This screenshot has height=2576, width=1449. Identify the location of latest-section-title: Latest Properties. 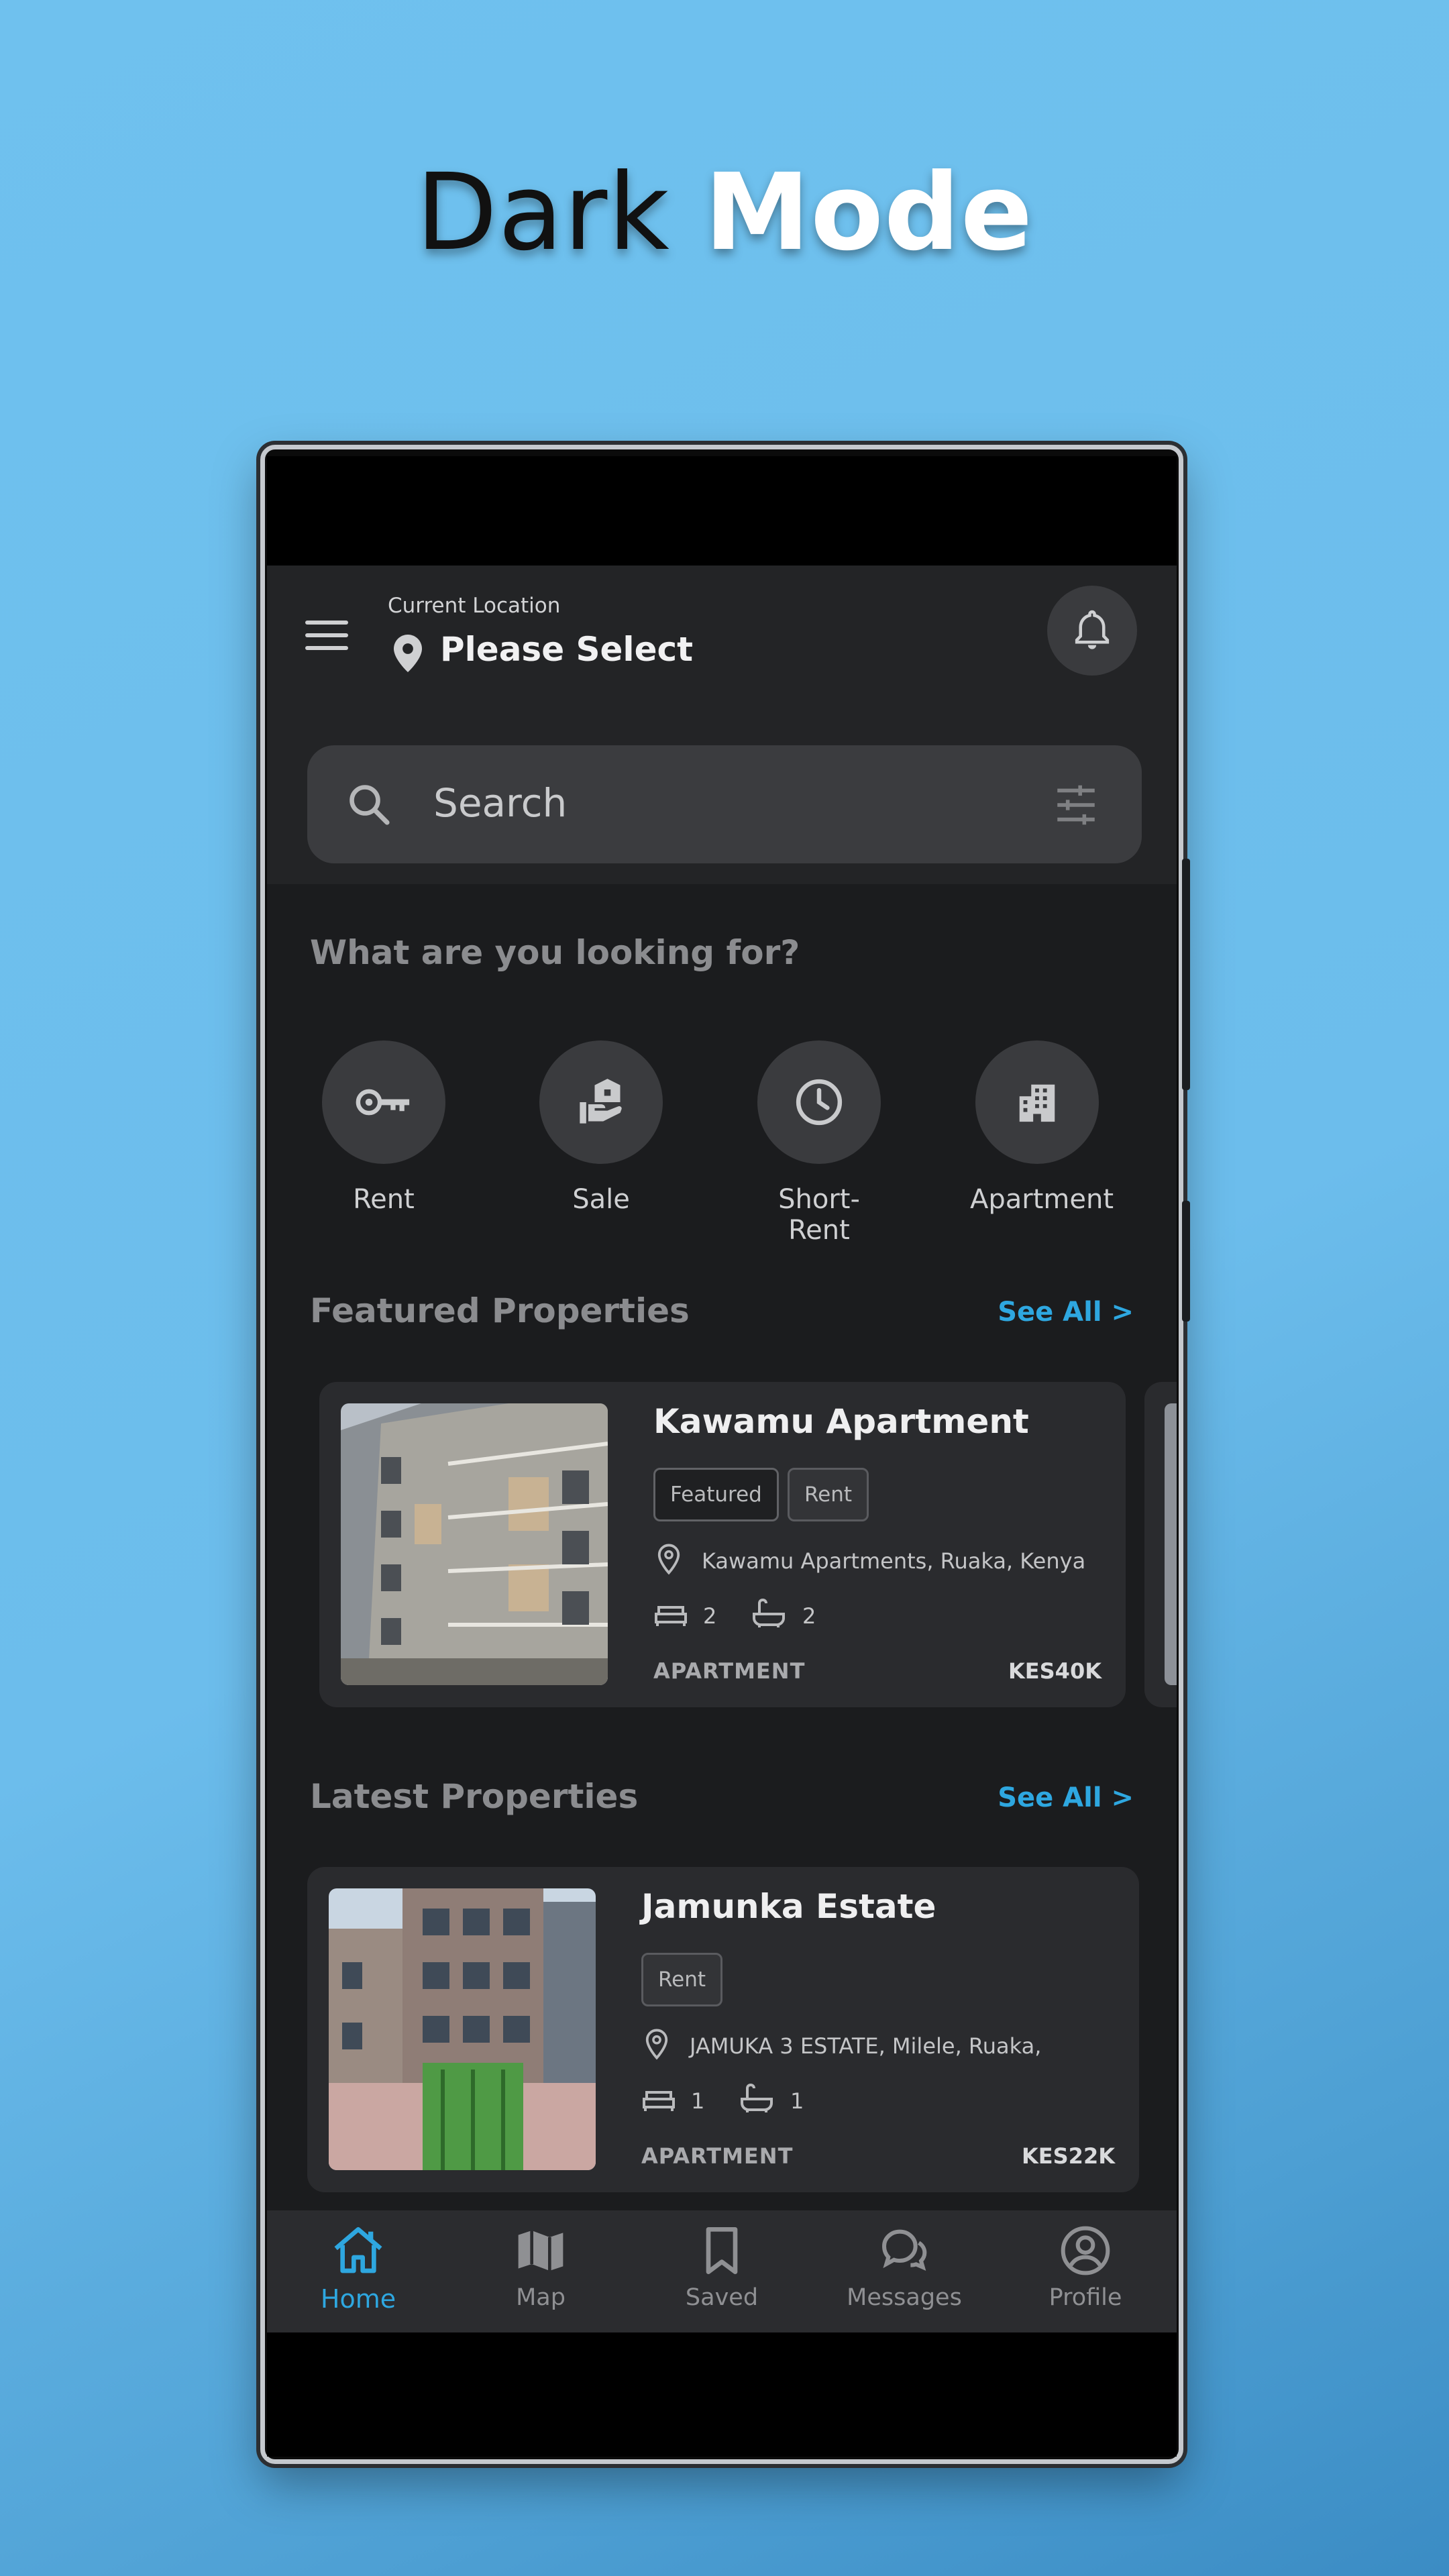
(474, 1796).